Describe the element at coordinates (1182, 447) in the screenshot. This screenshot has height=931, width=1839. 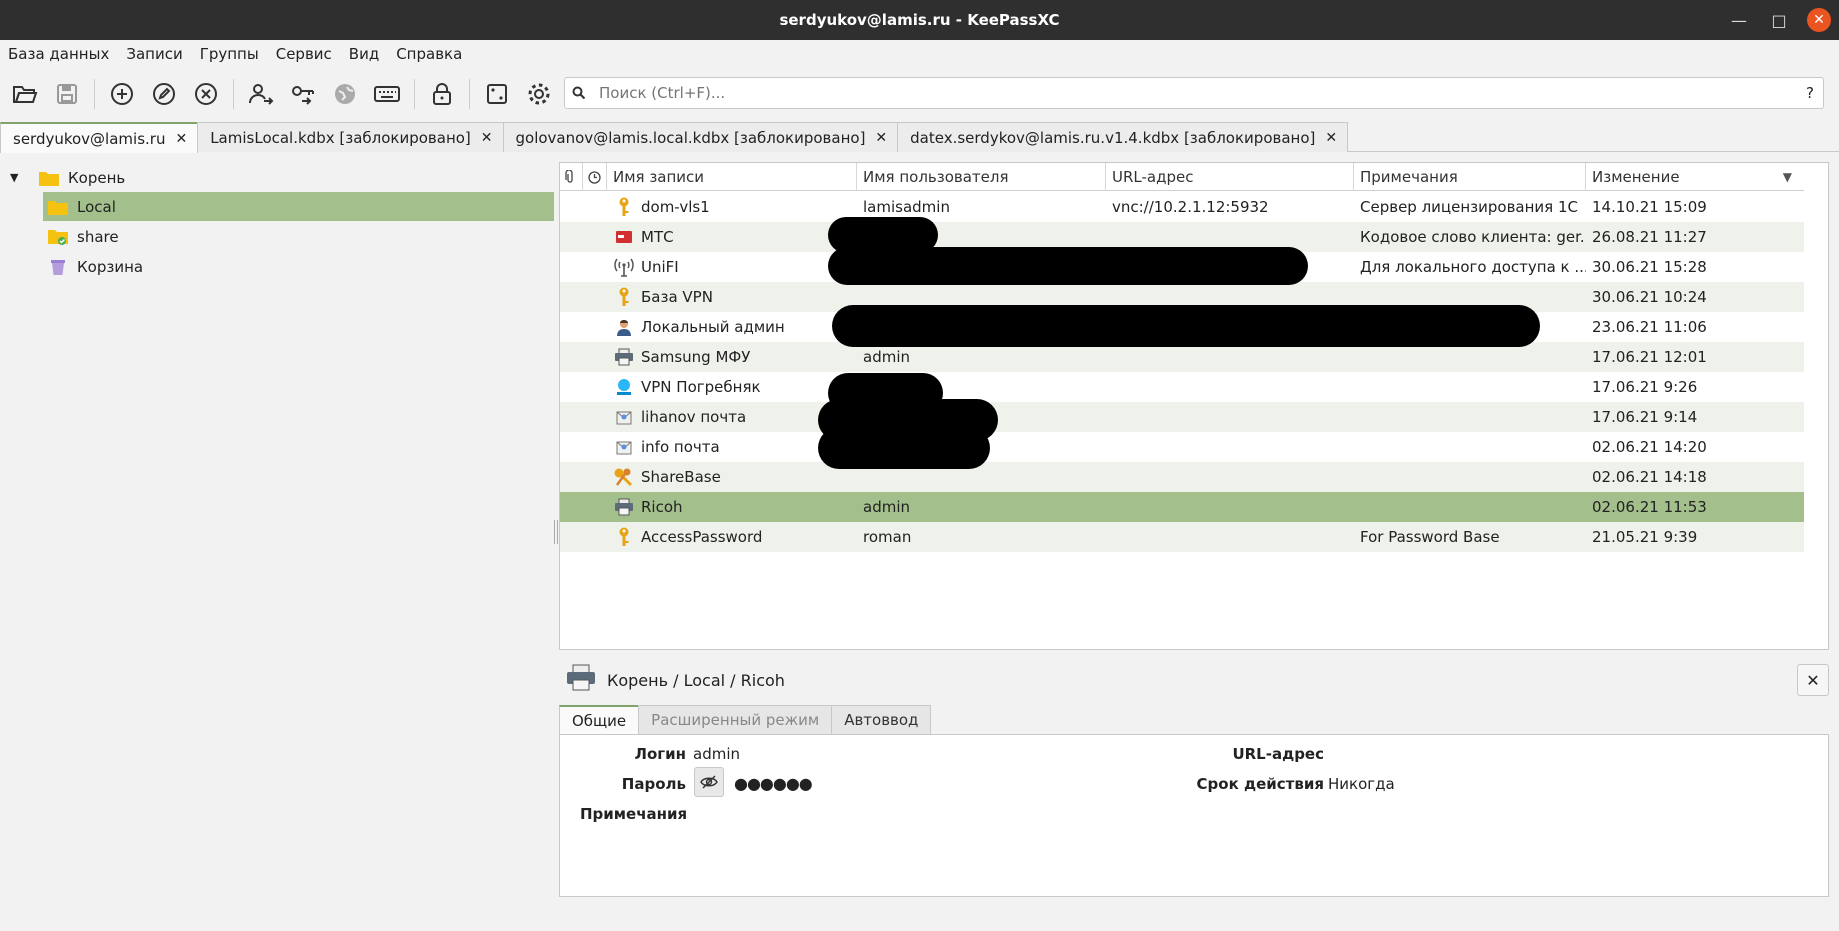
I see `table-row: info почта 02.06.21 14:20` at that location.